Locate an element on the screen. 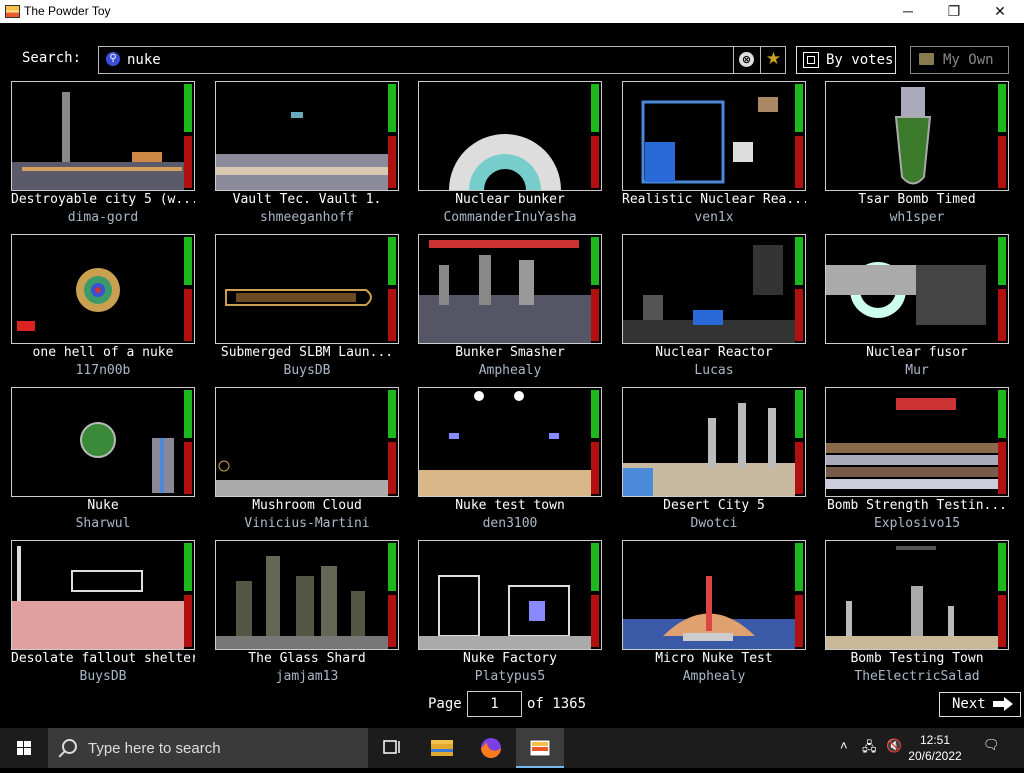 The height and width of the screenshot is (773, 1024). save-title: Nuclear Reactor is located at coordinates (714, 352).